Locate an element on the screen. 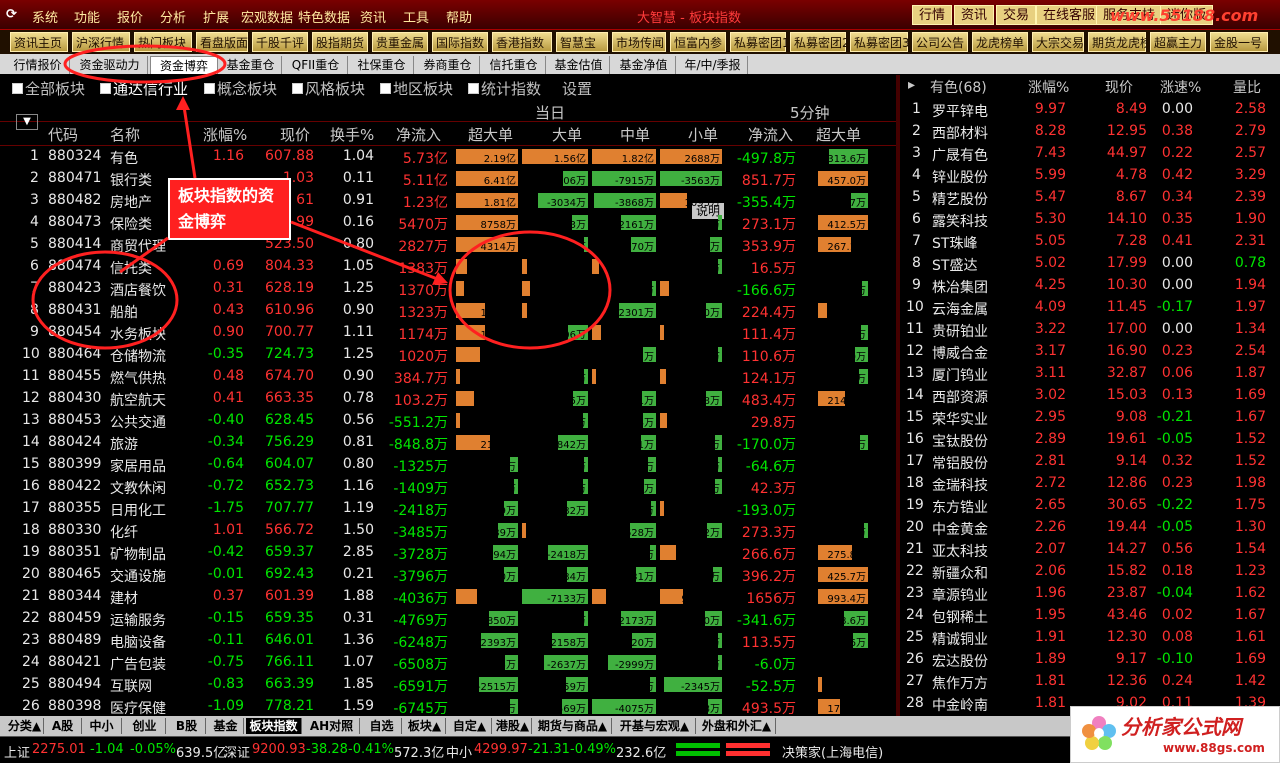 This screenshot has width=1280, height=763. func-button-7: 国际指数 is located at coordinates (460, 42).